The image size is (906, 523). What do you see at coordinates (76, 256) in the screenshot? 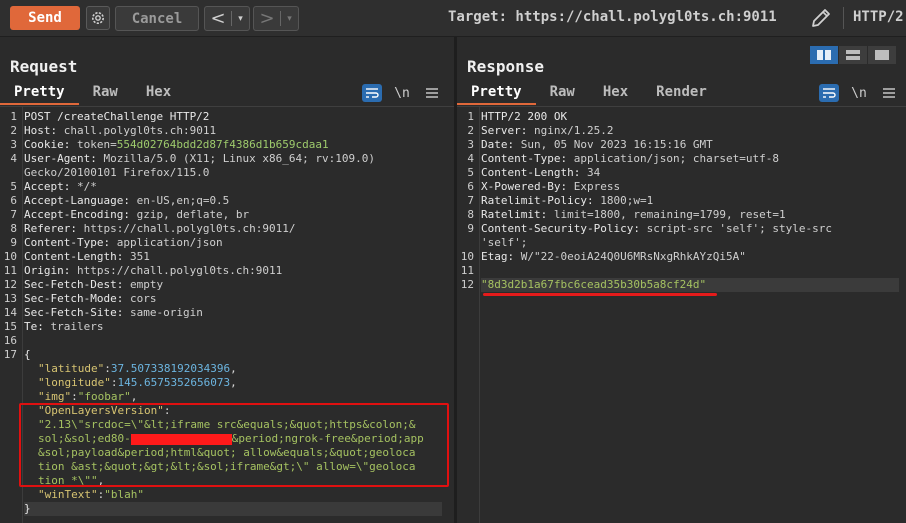
I see `code-line: 10 Content-Length: 351` at bounding box center [76, 256].